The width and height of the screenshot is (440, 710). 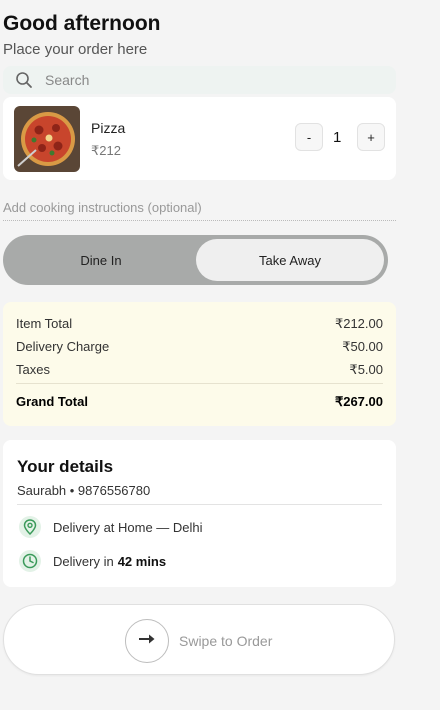 What do you see at coordinates (30, 527) in the screenshot?
I see `location-pin-icon` at bounding box center [30, 527].